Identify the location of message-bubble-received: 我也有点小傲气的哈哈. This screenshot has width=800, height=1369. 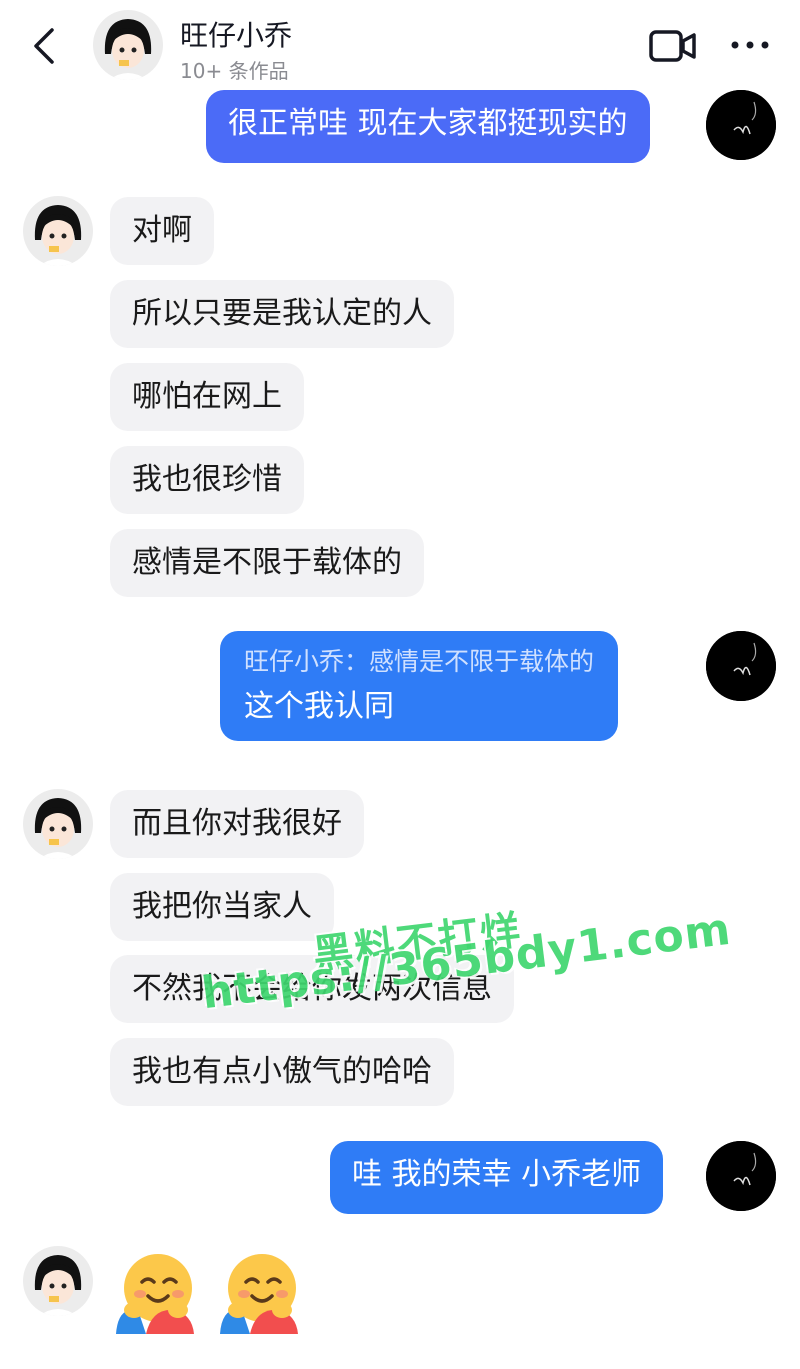
(282, 1072).